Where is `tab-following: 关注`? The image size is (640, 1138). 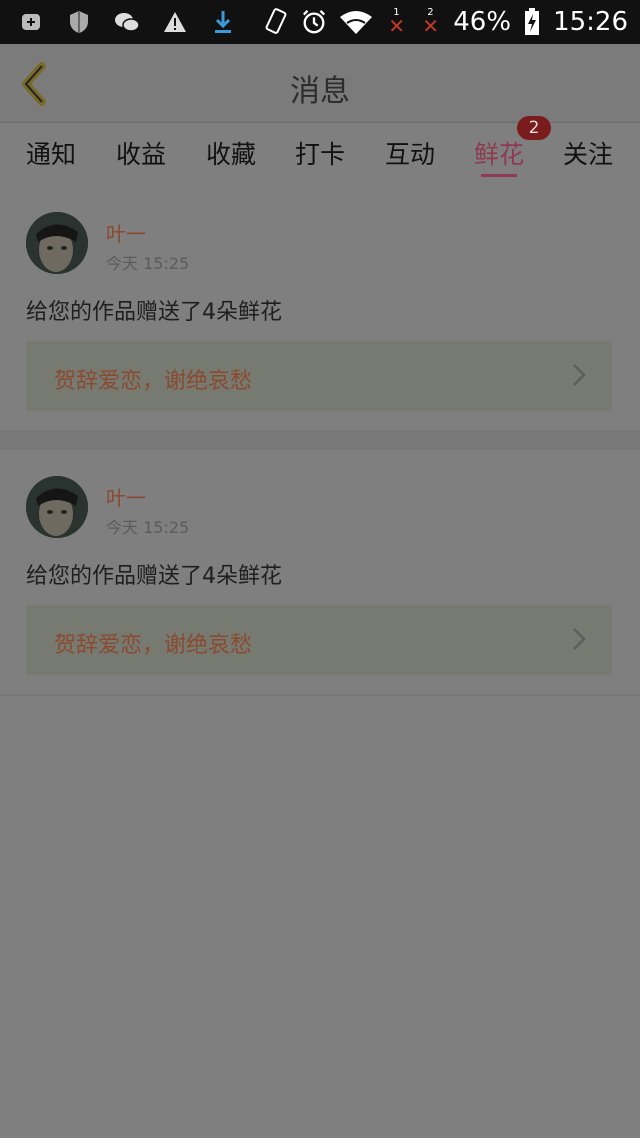
tab-following: 关注 is located at coordinates (588, 153).